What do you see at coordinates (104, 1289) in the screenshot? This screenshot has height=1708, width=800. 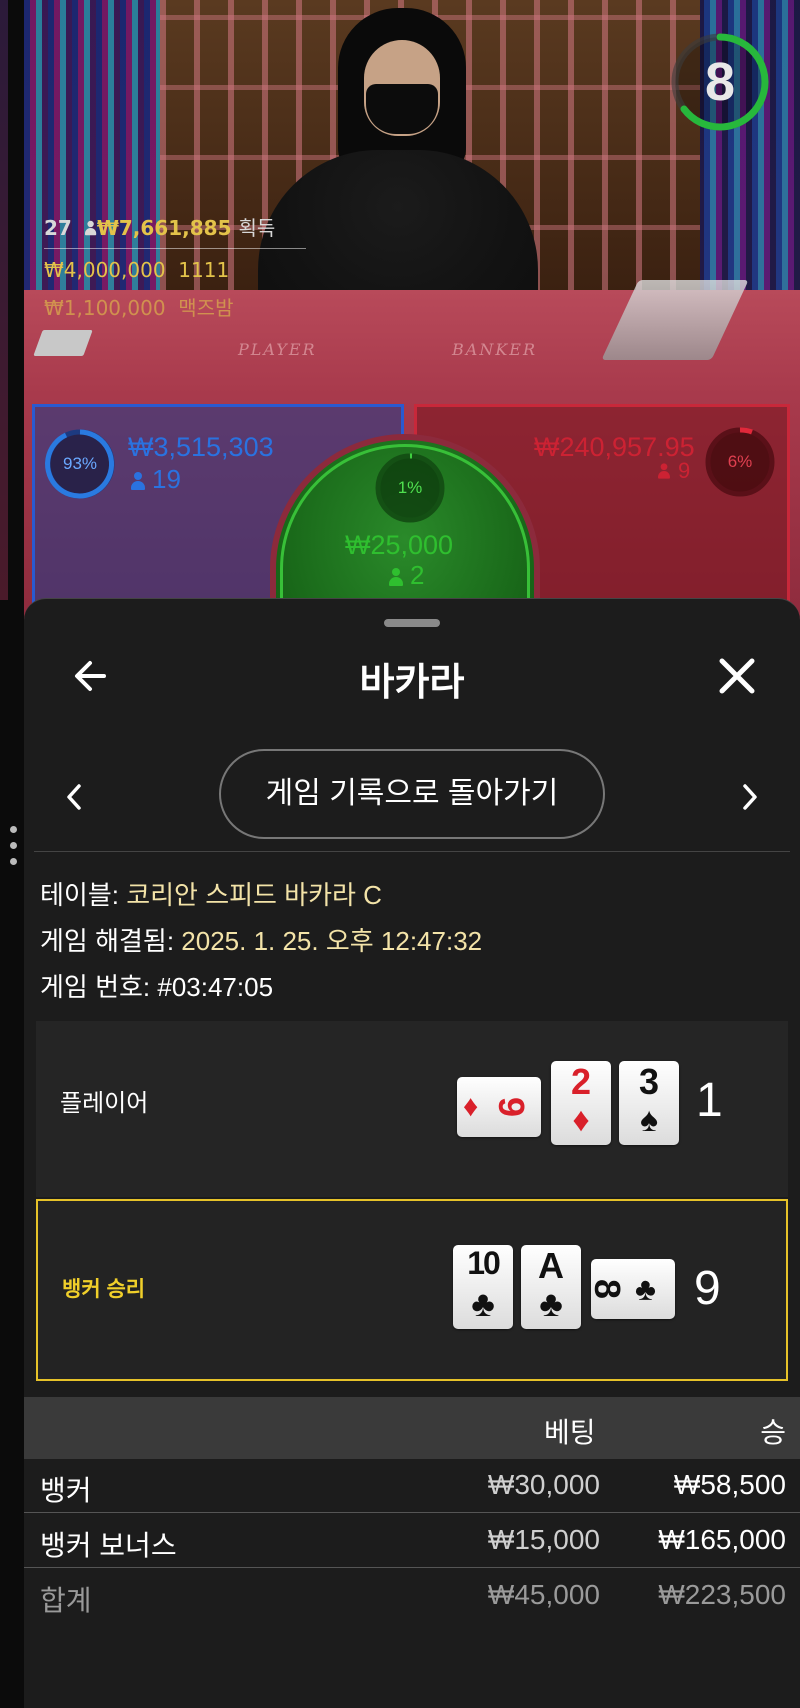 I see `banker-win-label: 뱅커 승리` at bounding box center [104, 1289].